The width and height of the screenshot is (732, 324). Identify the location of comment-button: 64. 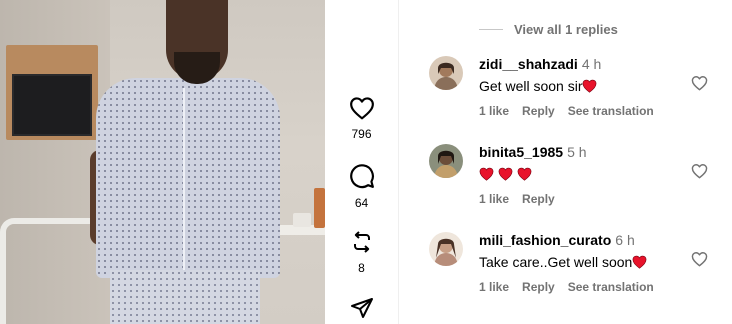
(361, 186).